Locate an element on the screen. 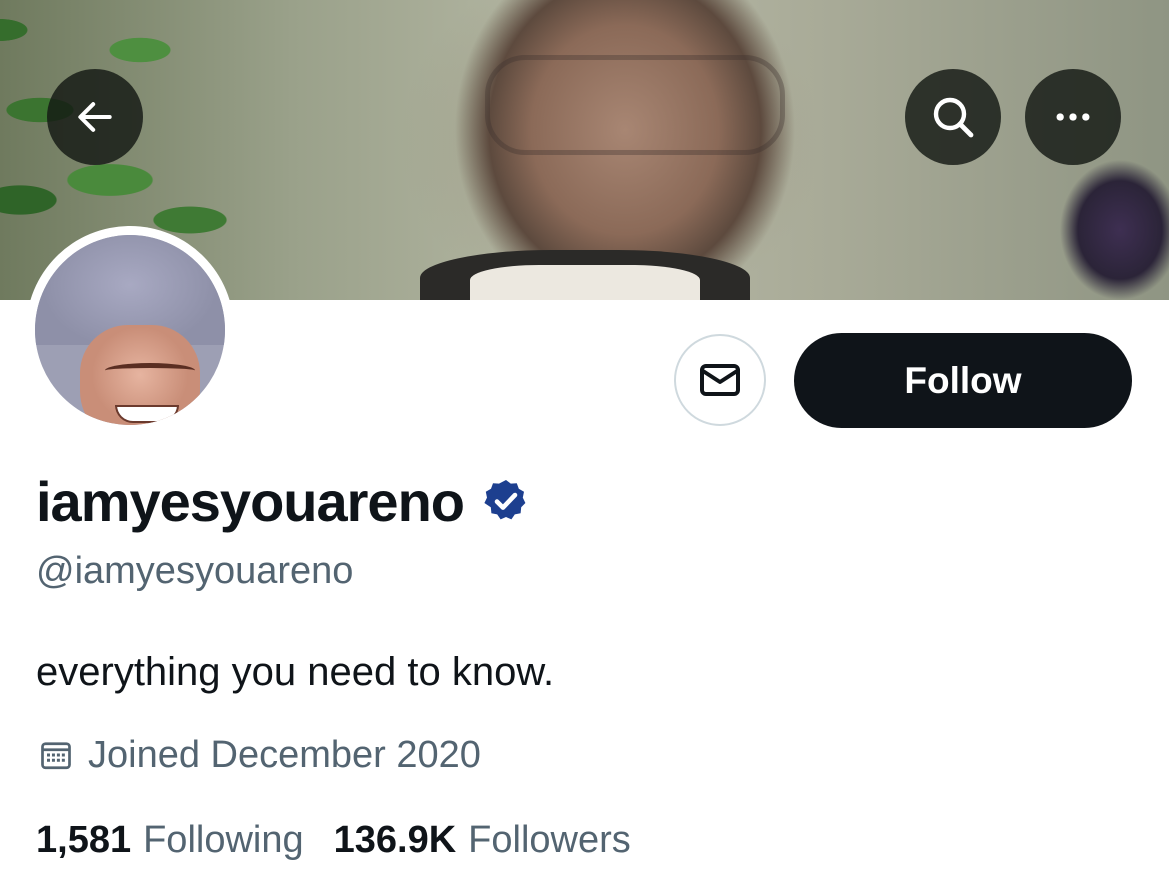  mail-icon is located at coordinates (720, 380).